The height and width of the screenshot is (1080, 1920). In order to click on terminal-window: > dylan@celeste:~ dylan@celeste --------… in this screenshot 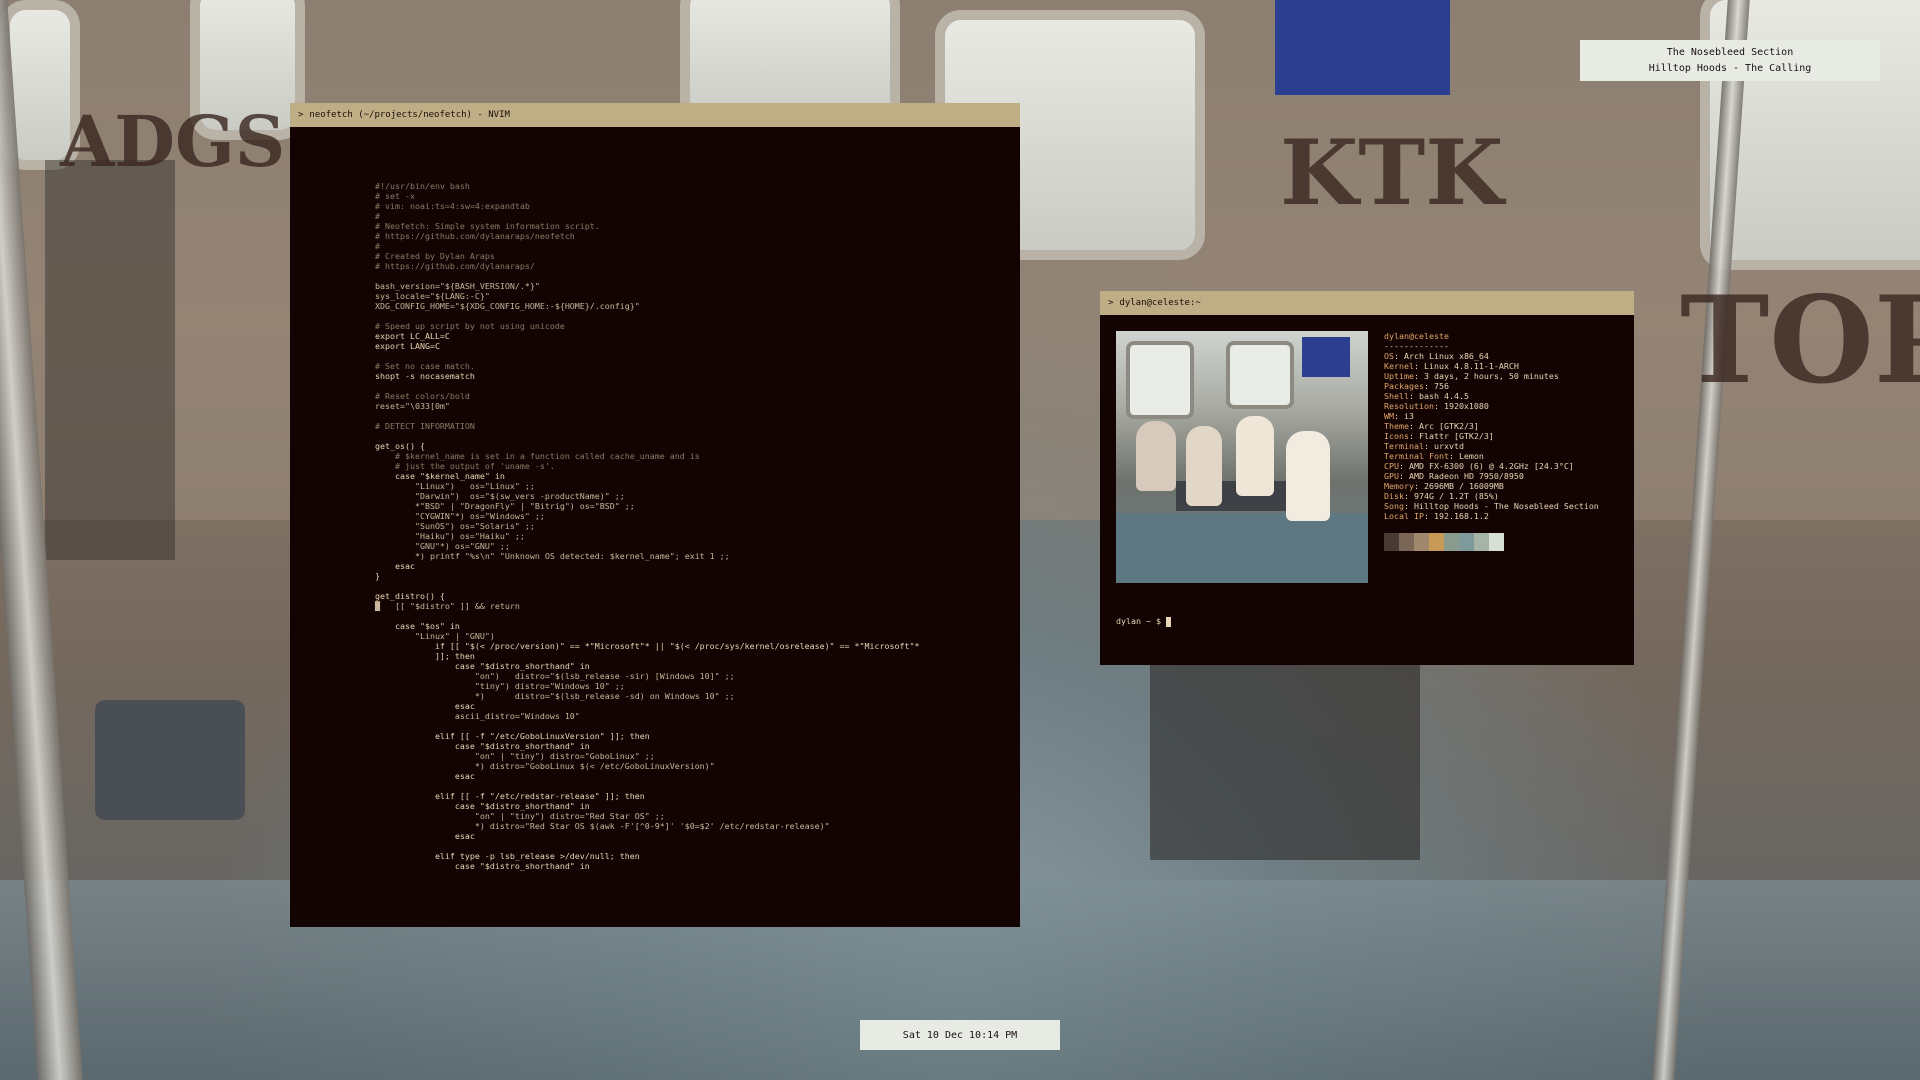, I will do `click(1367, 478)`.